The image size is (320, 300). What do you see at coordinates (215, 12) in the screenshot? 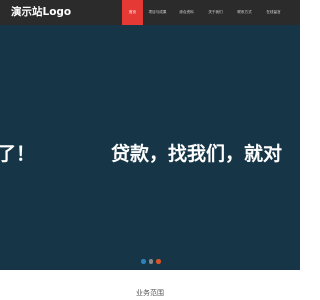
I see `nav-item-about: 关于我们` at bounding box center [215, 12].